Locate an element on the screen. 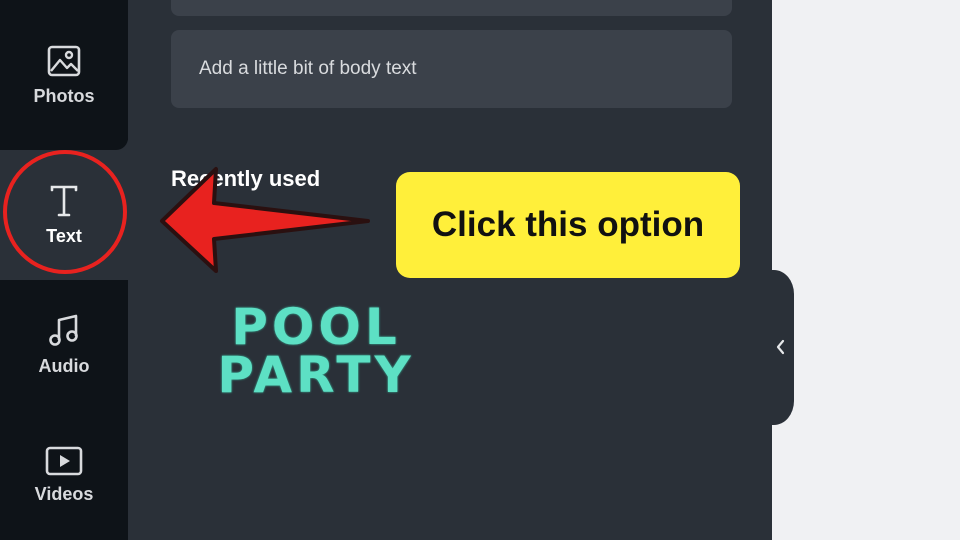 The height and width of the screenshot is (540, 960). video-play-icon is located at coordinates (64, 460).